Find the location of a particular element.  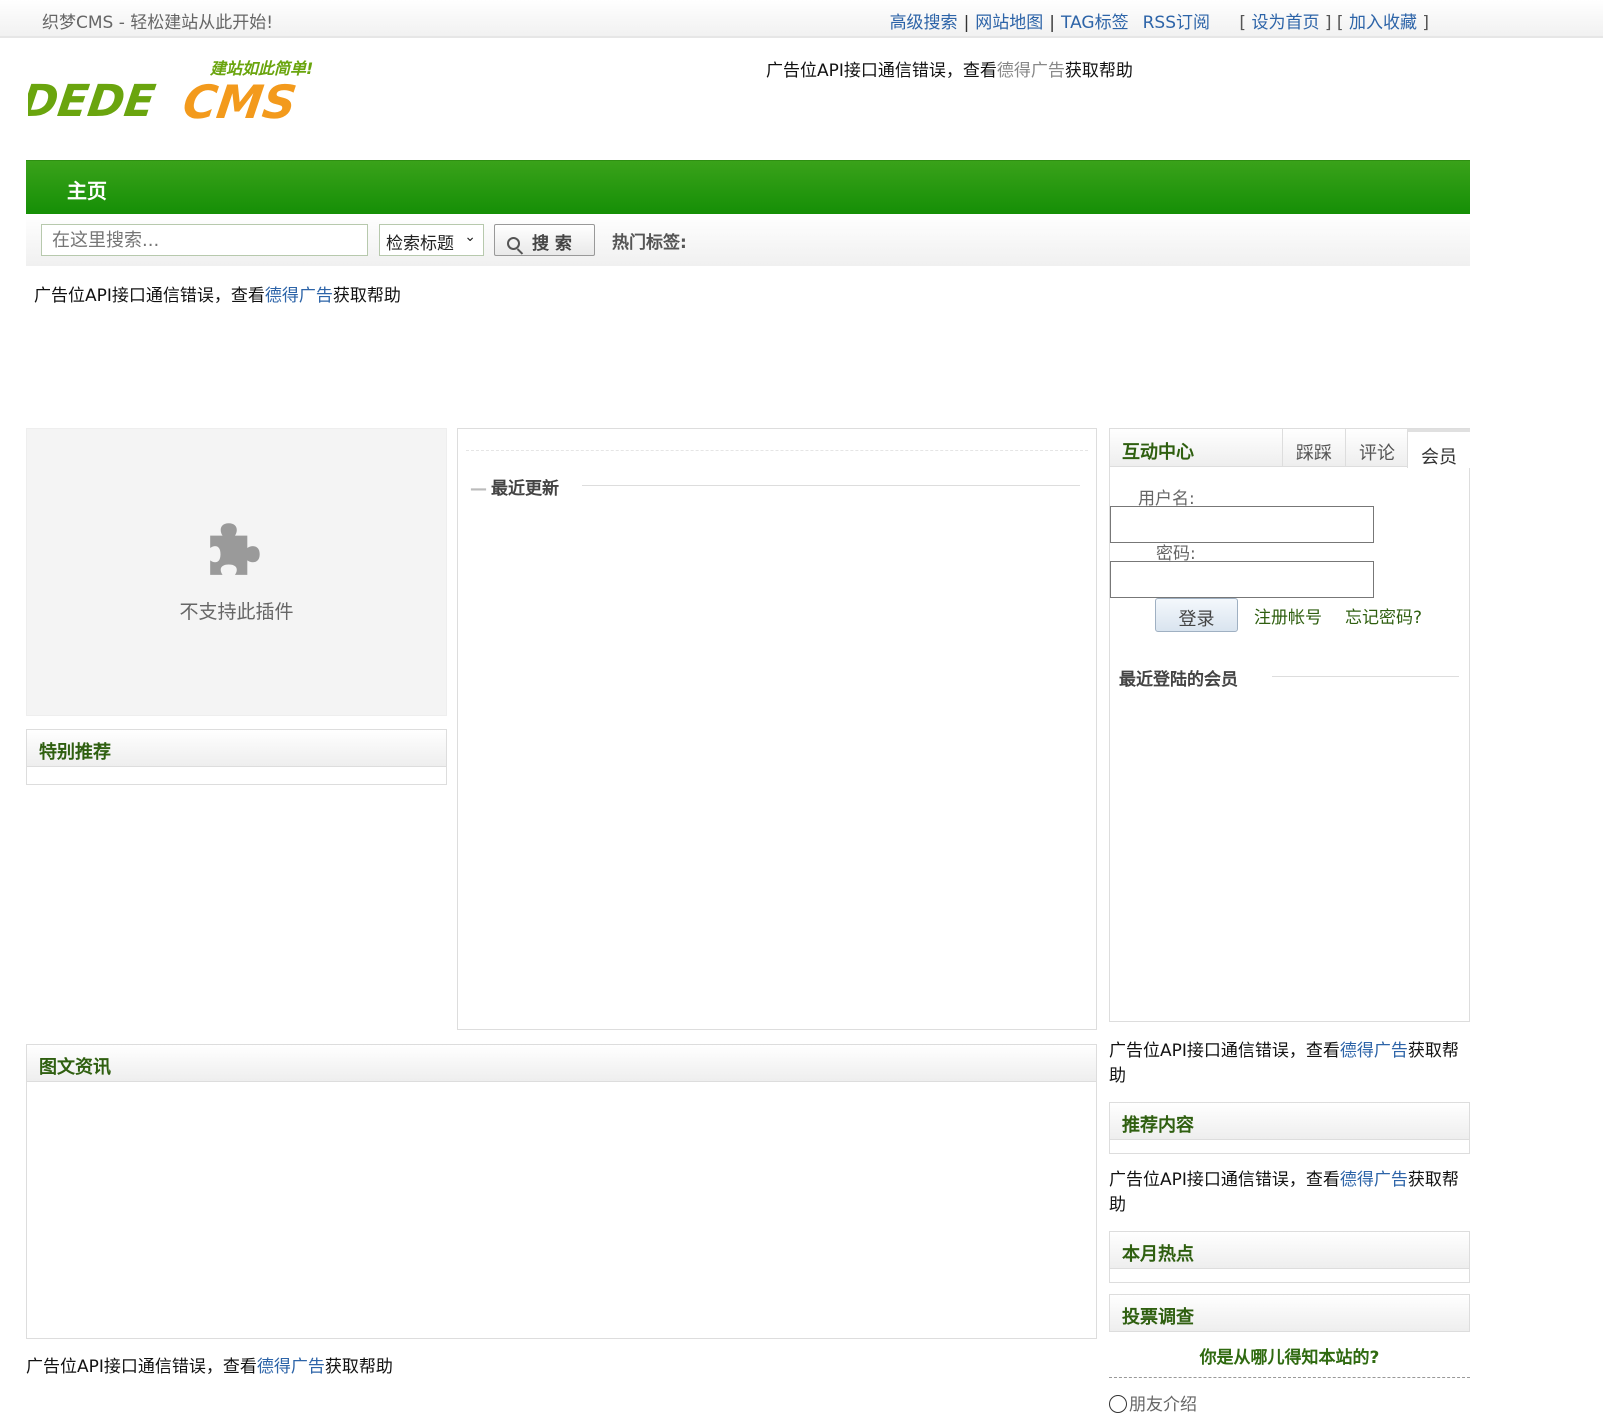

box-title: 图文资讯 is located at coordinates (561, 1063).